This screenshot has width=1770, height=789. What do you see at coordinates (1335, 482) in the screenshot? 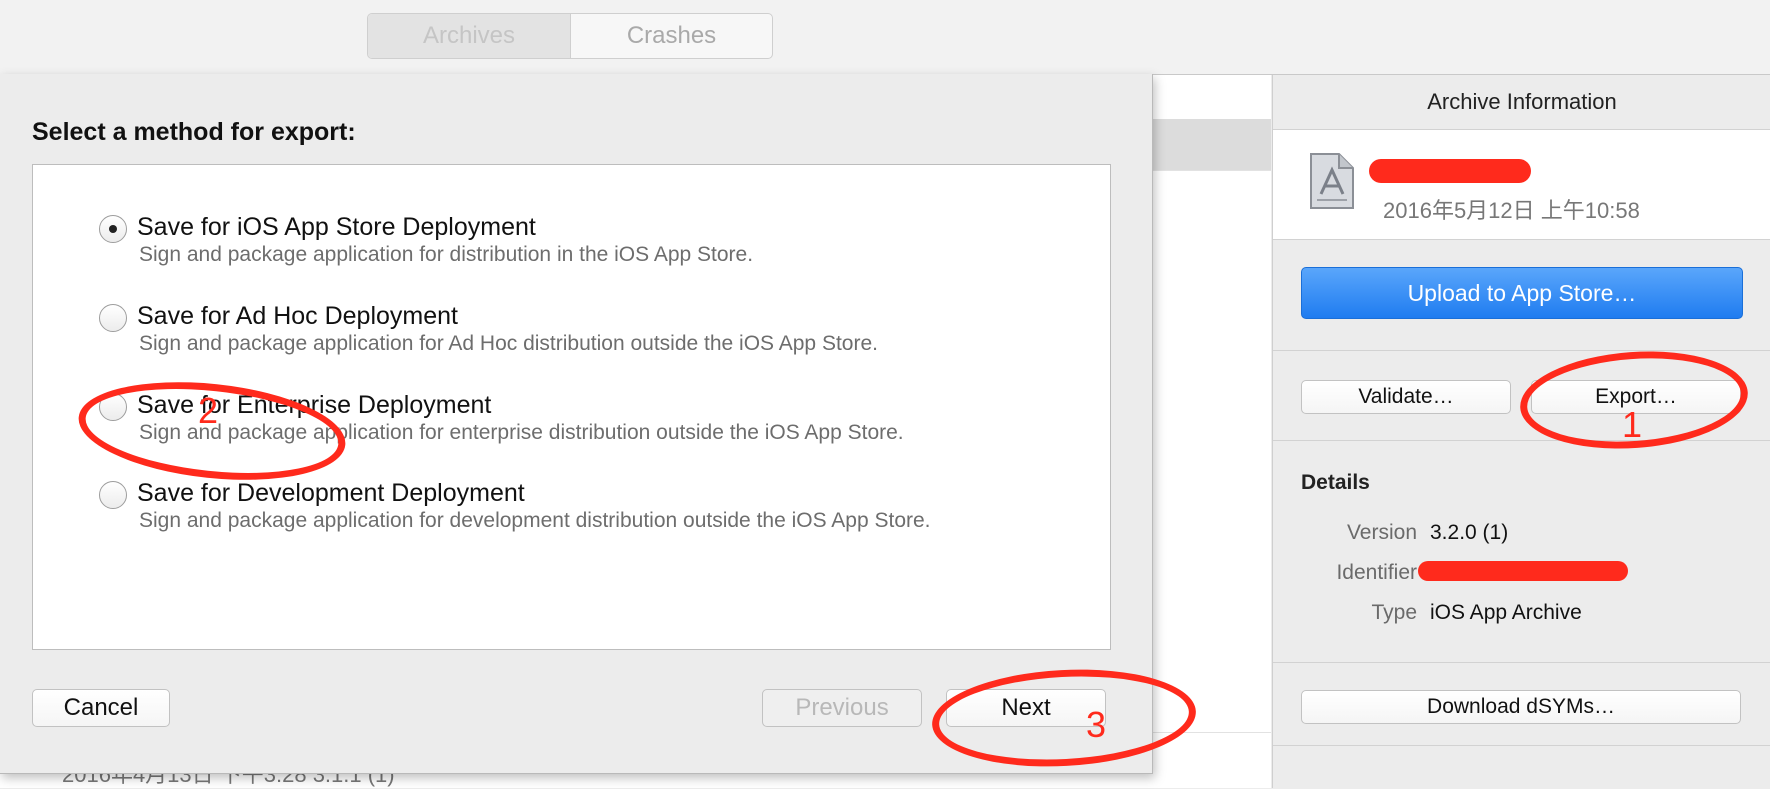
I see `details-heading: Details` at bounding box center [1335, 482].